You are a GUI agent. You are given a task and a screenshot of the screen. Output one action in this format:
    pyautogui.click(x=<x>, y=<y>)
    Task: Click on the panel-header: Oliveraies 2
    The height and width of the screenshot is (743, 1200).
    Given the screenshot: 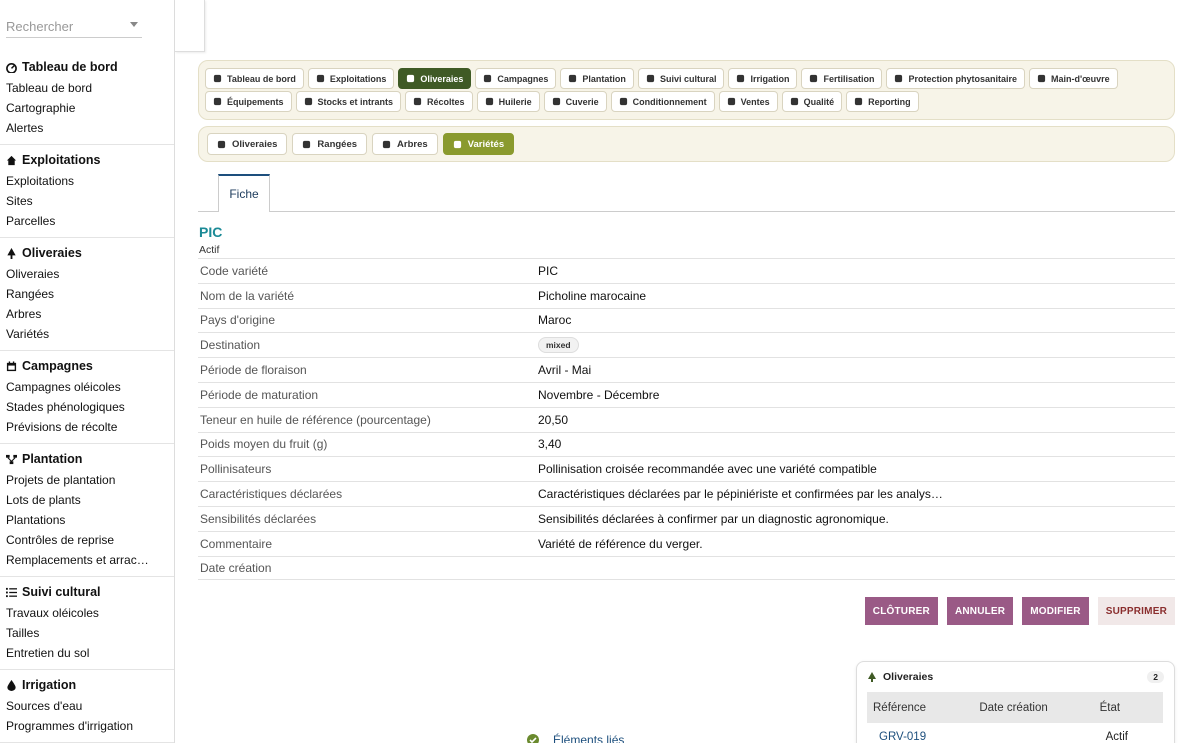 What is the action you would take?
    pyautogui.click(x=1015, y=677)
    